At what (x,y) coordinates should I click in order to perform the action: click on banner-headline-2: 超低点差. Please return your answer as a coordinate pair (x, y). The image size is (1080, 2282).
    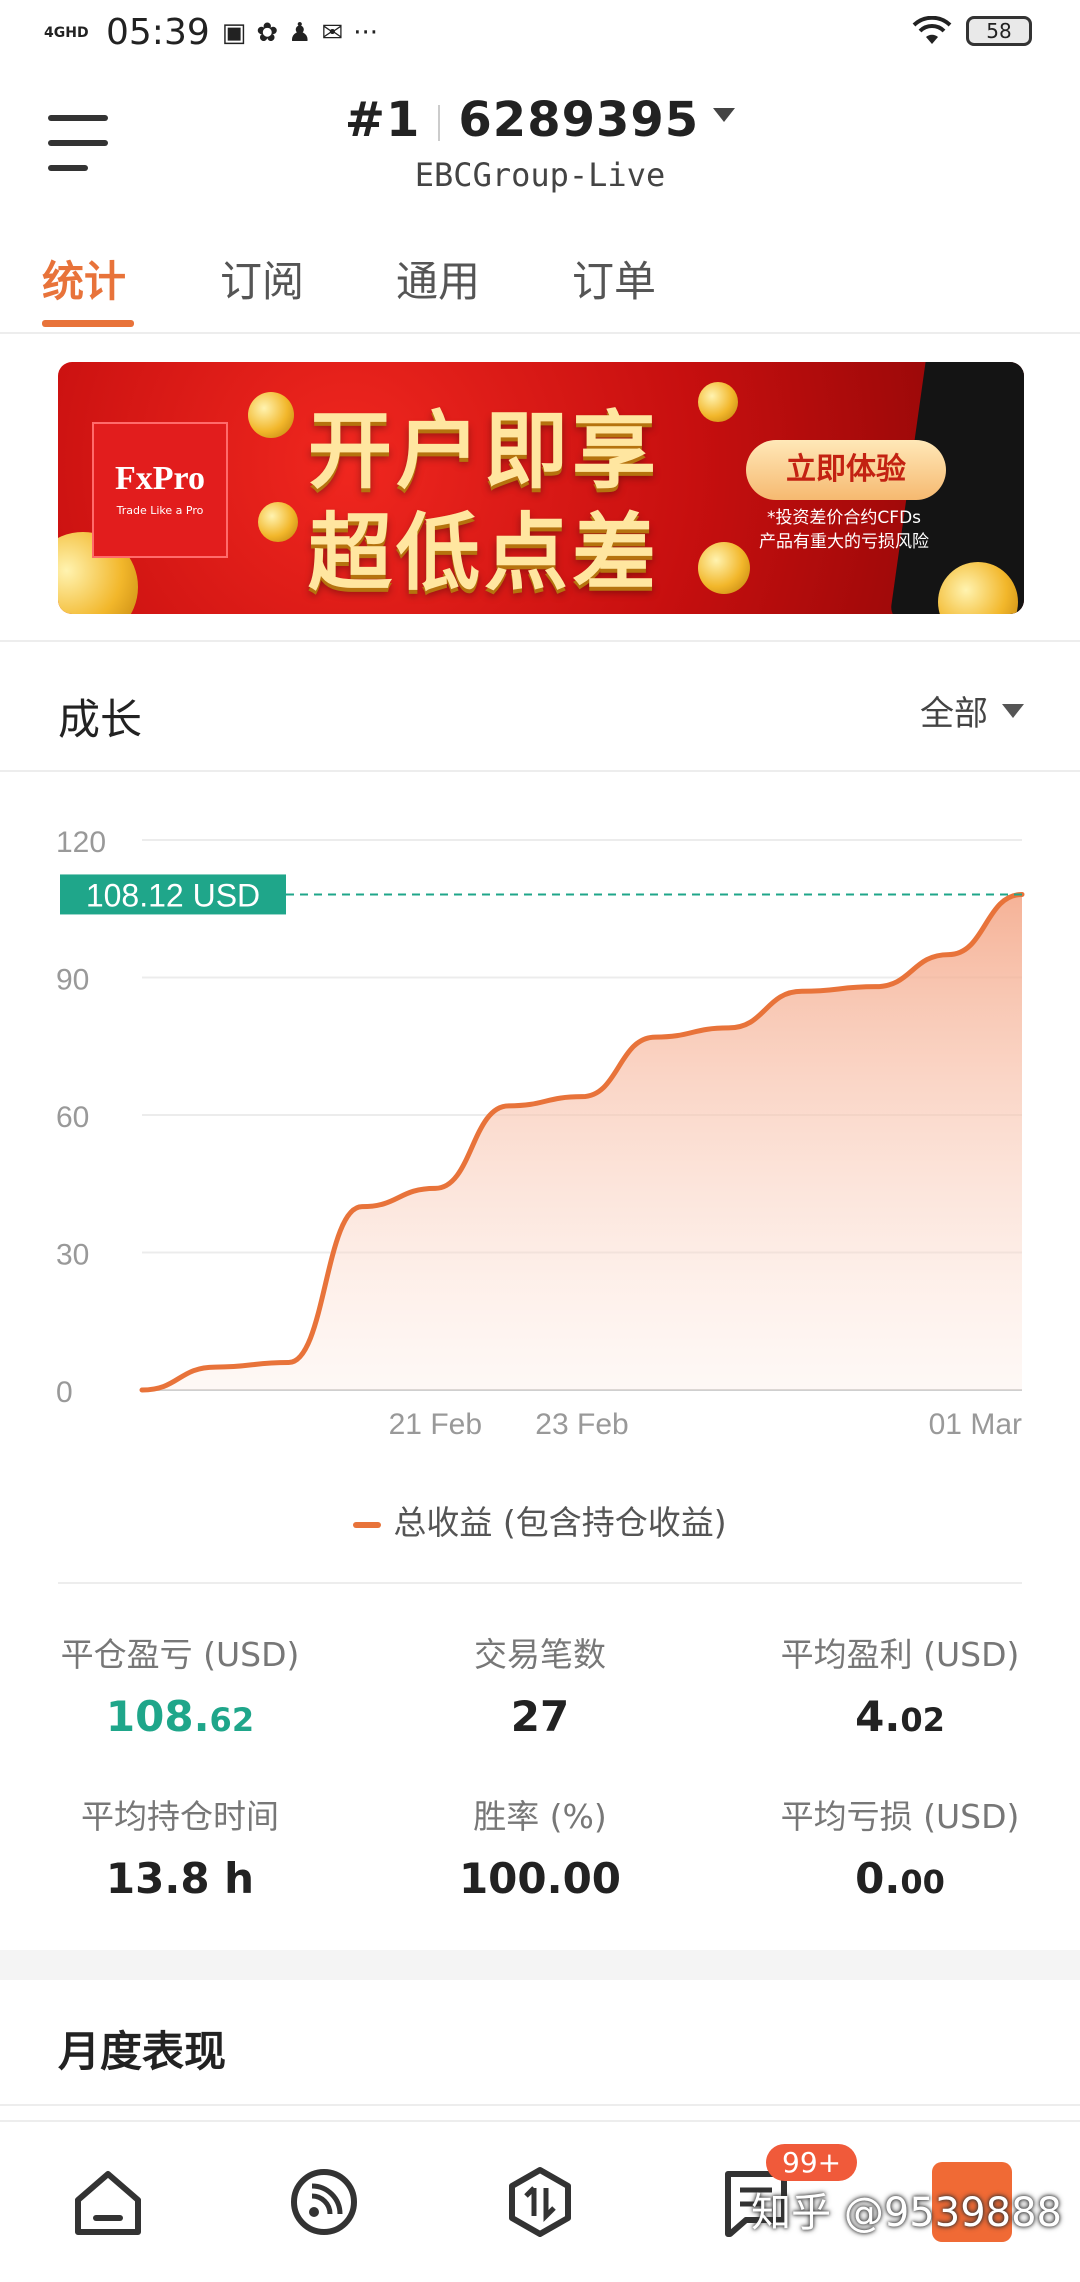
    Looking at the image, I should click on (484, 553).